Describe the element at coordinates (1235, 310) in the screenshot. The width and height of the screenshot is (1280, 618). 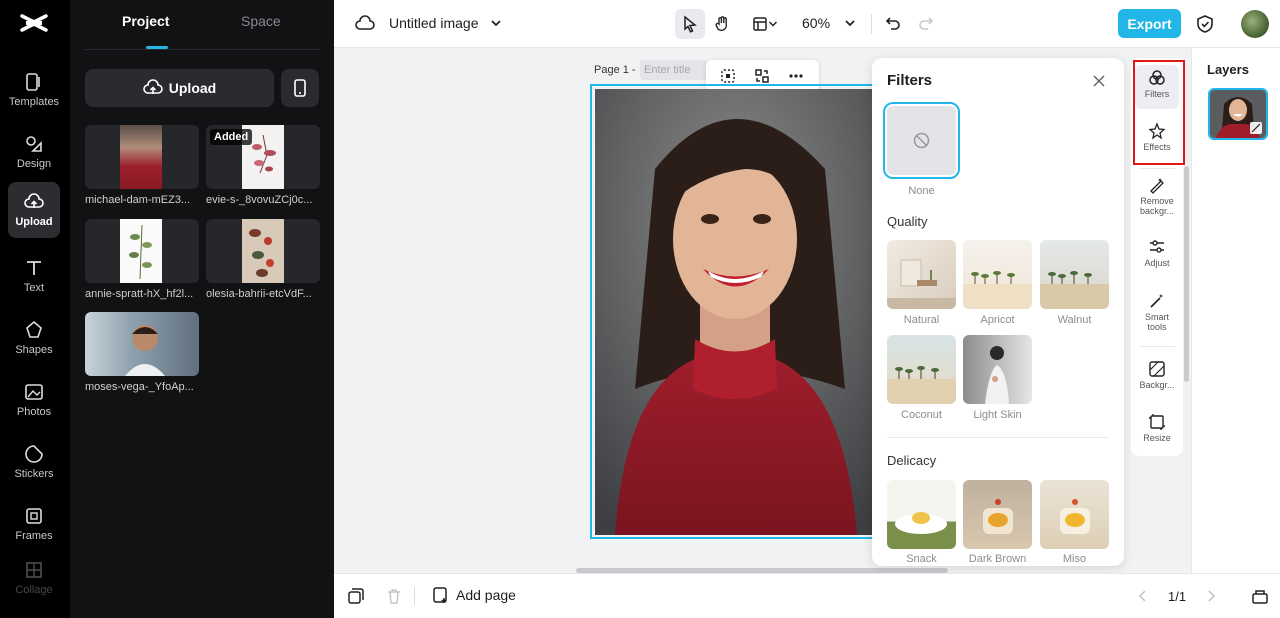
I see `layers-panel: Layers` at that location.